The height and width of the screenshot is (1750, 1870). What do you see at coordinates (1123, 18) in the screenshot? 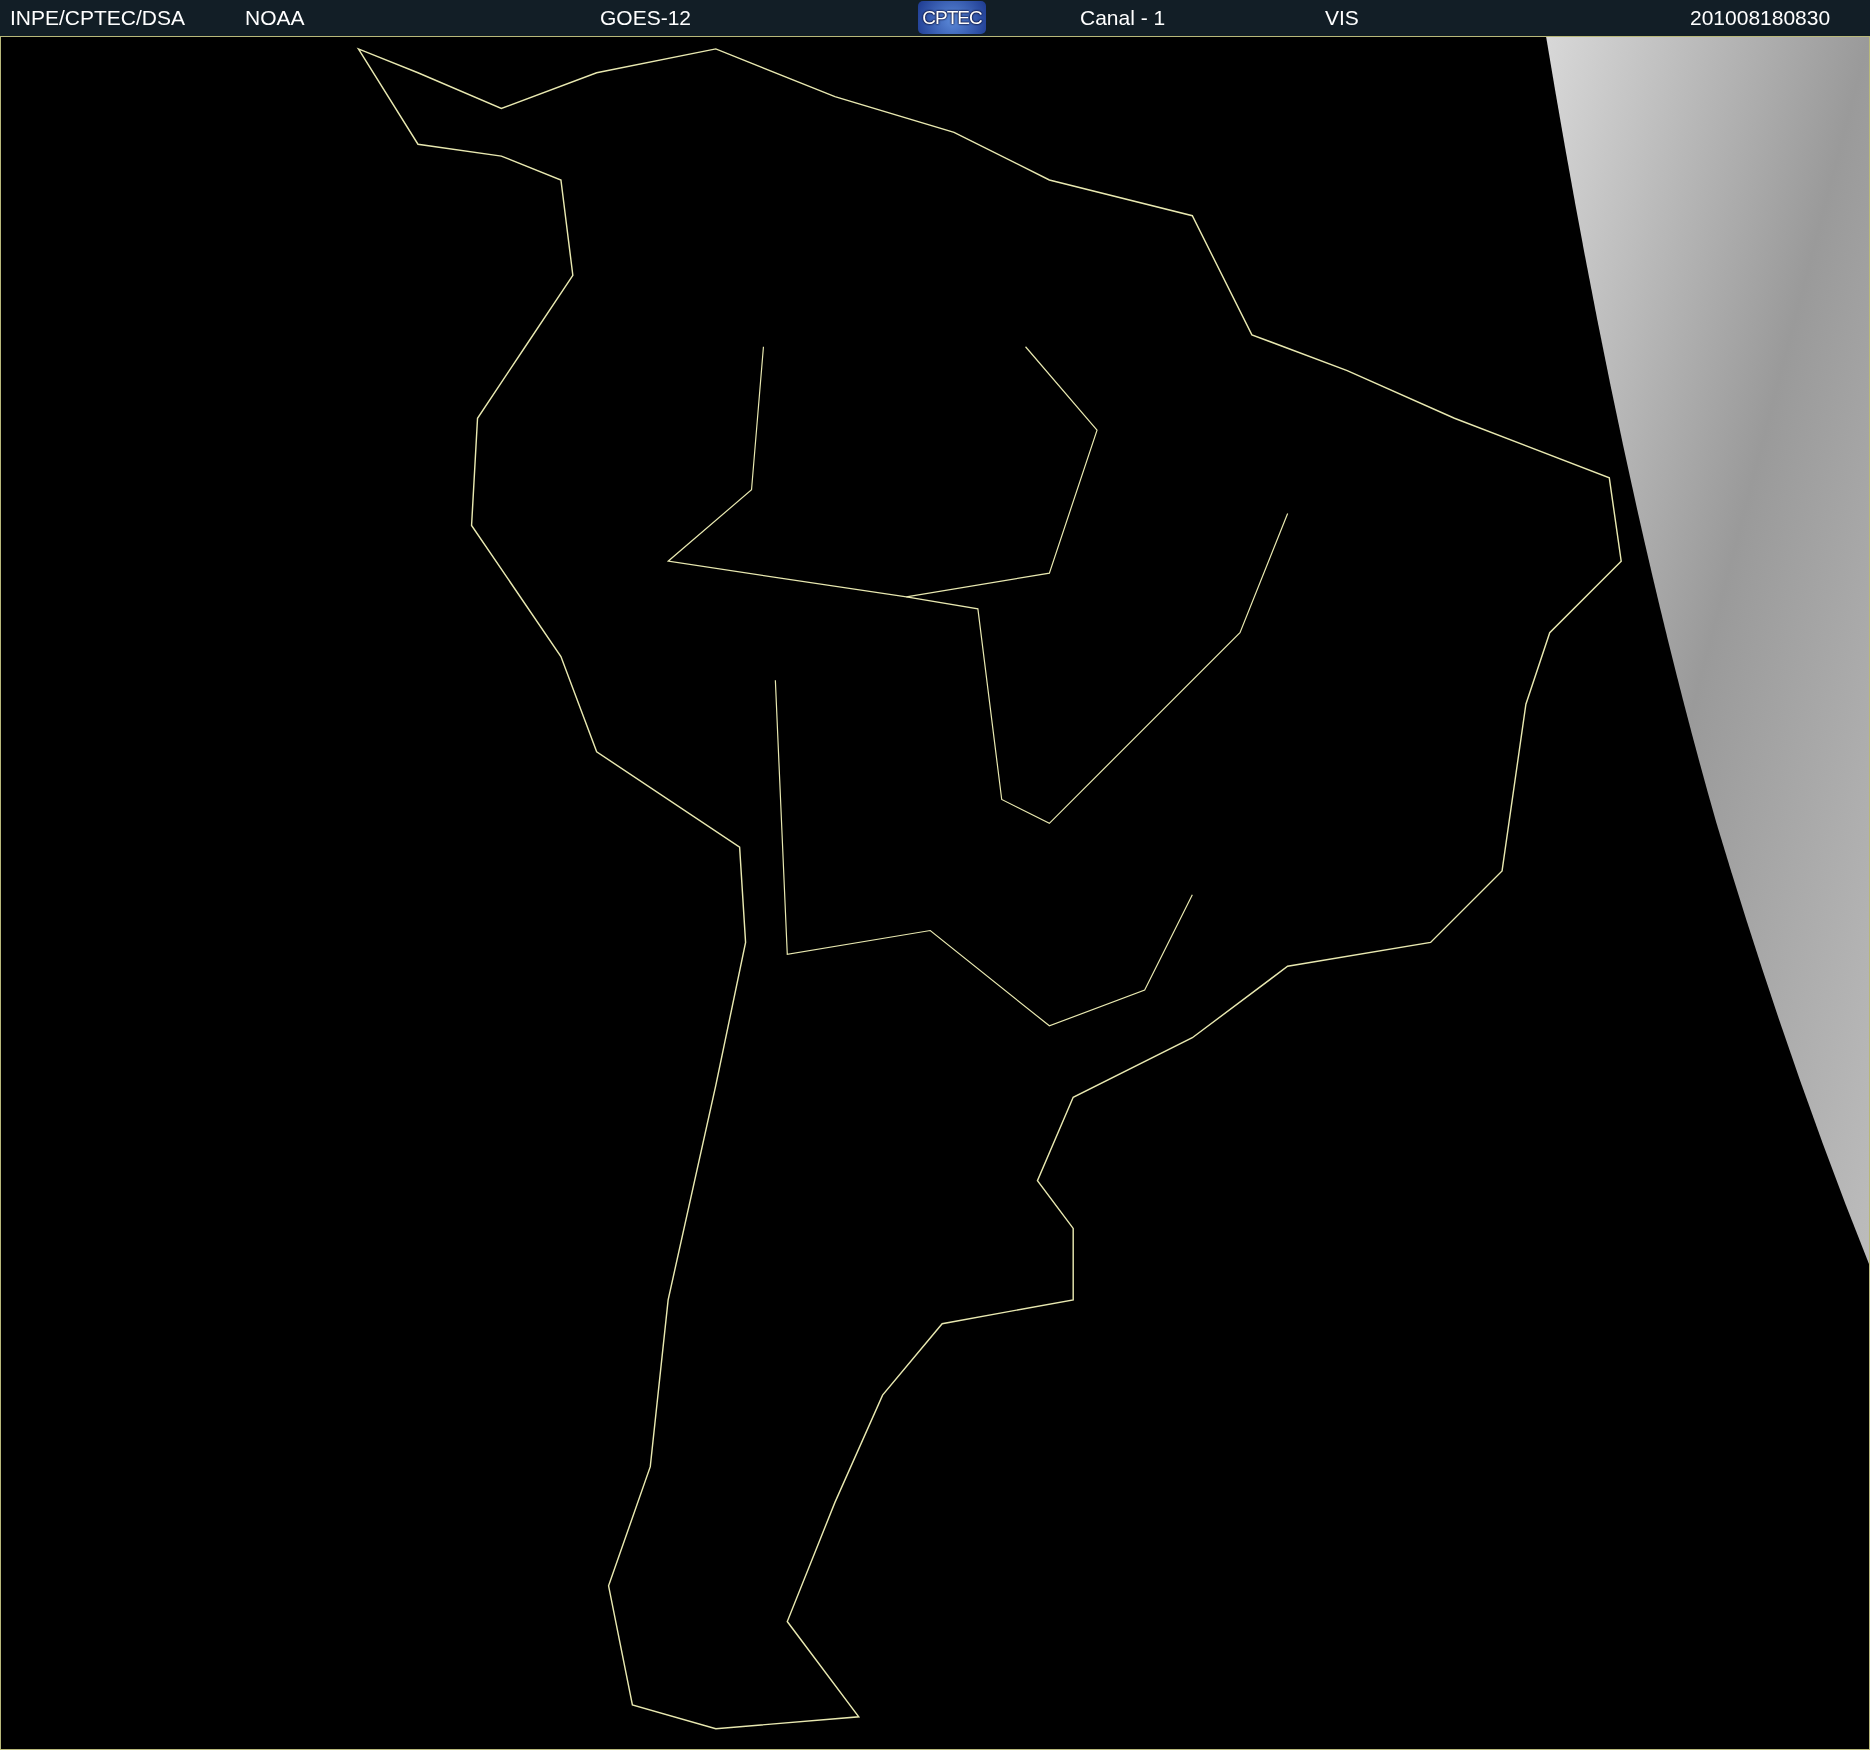
I see `header-label: Canal - 1` at bounding box center [1123, 18].